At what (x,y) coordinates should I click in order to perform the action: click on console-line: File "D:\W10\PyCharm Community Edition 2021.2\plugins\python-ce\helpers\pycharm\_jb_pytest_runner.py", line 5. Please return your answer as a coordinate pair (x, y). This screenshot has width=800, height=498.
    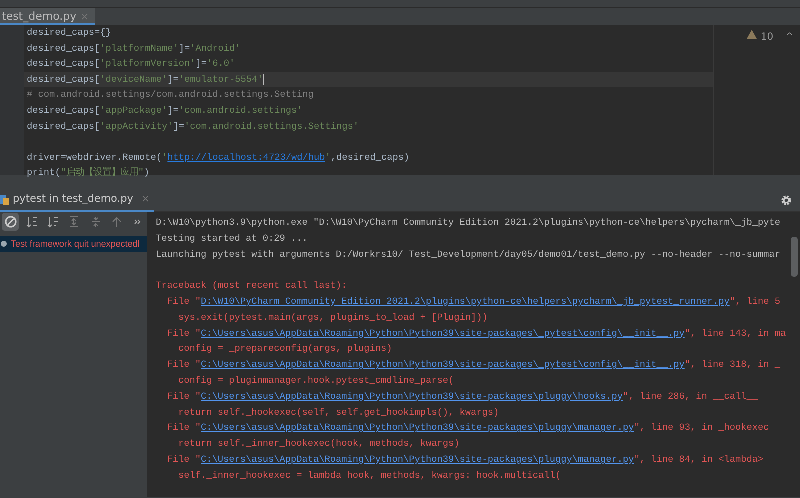
    Looking at the image, I should click on (473, 301).